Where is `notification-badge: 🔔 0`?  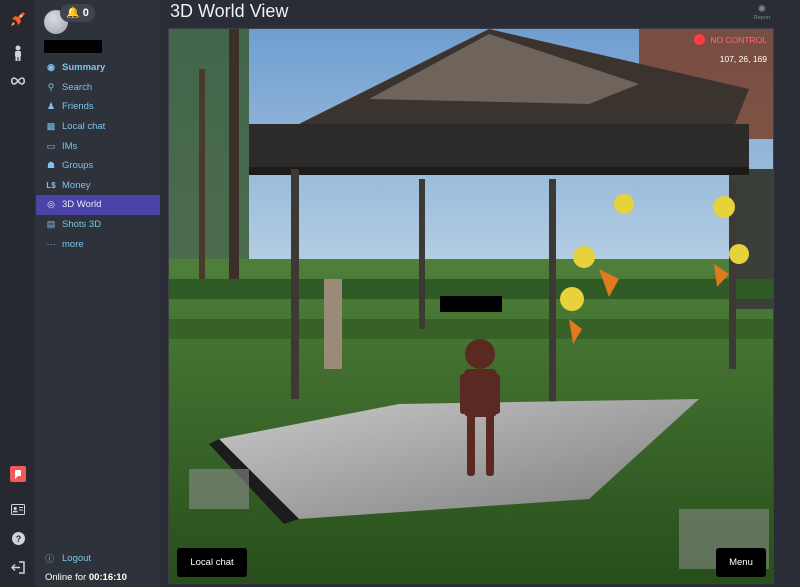
notification-badge: 🔔 0 is located at coordinates (77, 13).